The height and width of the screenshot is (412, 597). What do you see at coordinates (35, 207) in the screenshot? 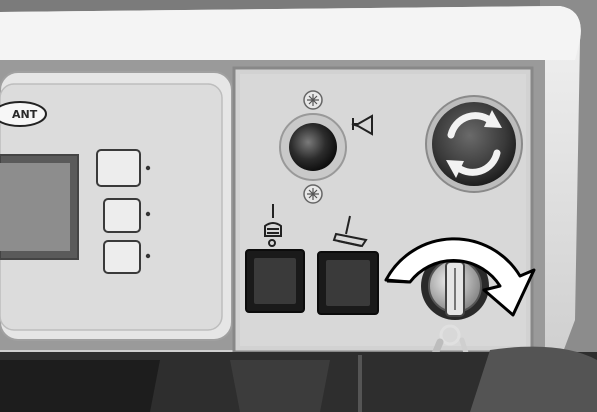
I see `display-screen` at bounding box center [35, 207].